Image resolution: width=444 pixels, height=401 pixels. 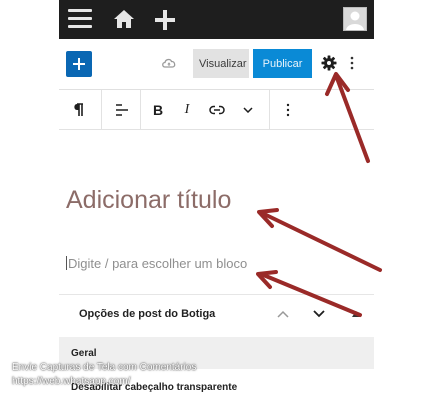 I want to click on admin-bar, so click(x=216, y=19).